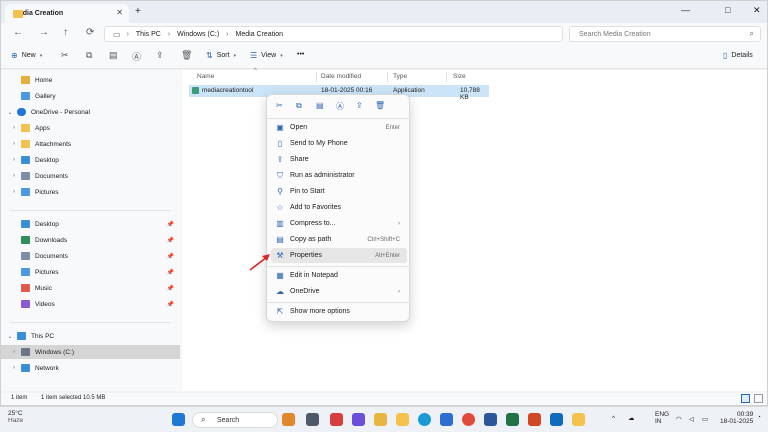 Image resolution: width=768 pixels, height=432 pixels. I want to click on folder-icon, so click(578, 419).